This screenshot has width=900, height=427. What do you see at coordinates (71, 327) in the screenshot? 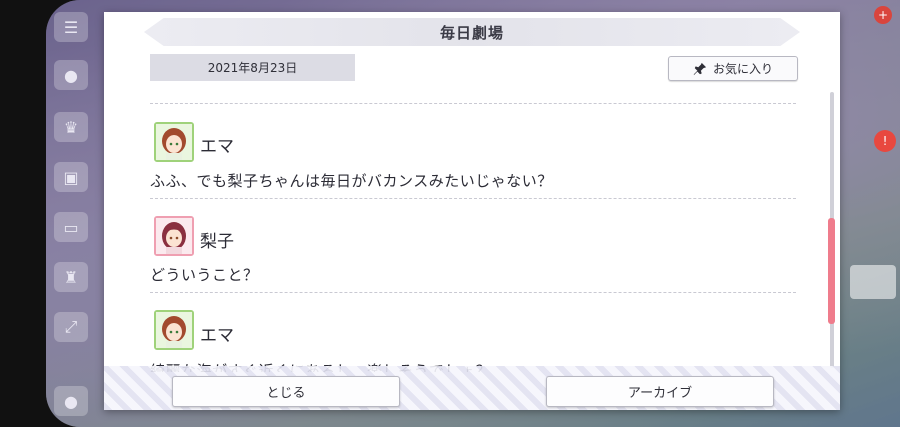
I see `expand-icon: ⤢` at bounding box center [71, 327].